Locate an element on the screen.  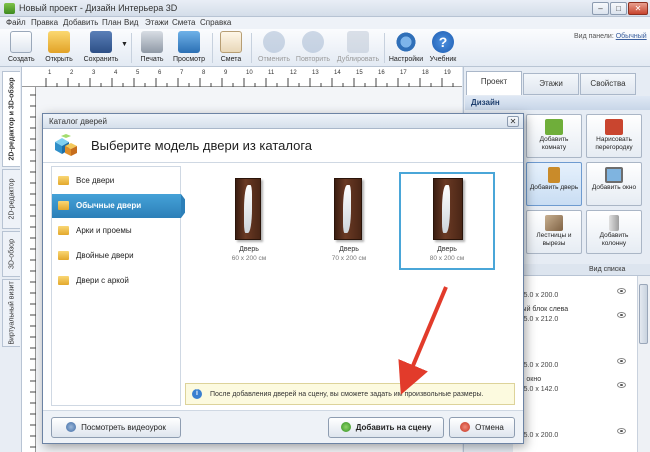
ruler-number: 5 is located at coordinates (138, 73).